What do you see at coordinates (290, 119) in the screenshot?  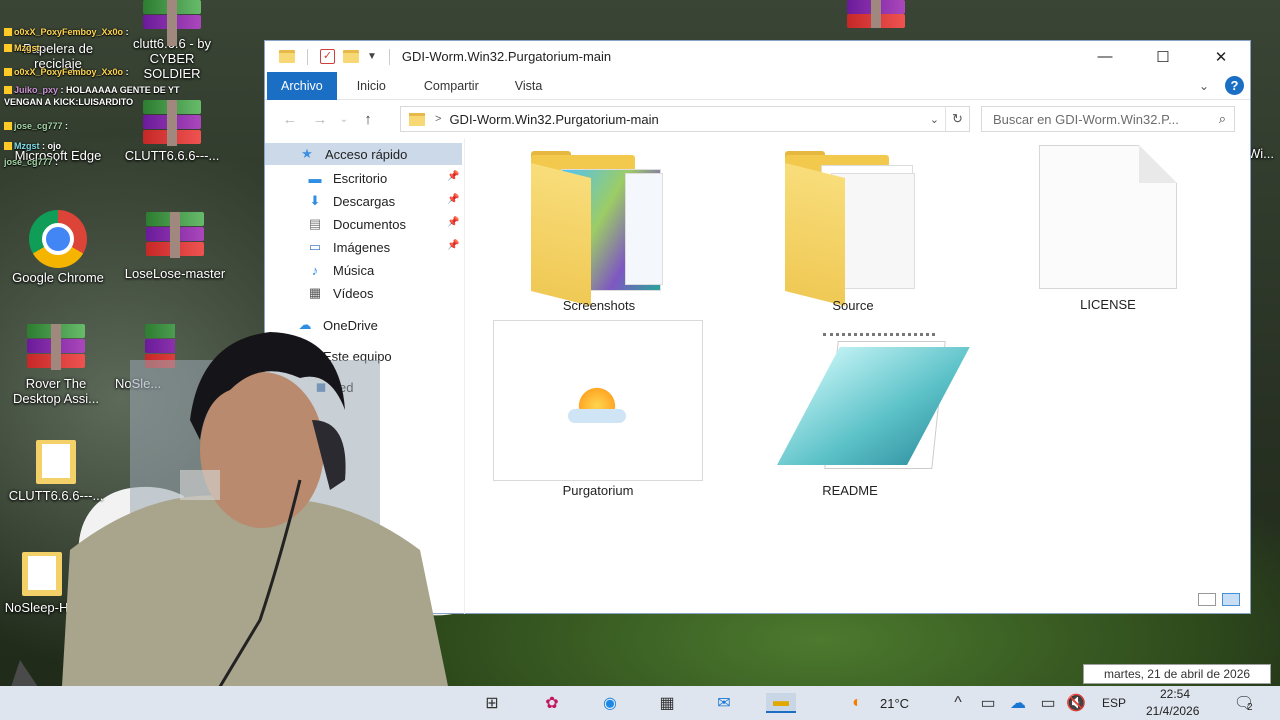 I see `back-icon: ←` at bounding box center [290, 119].